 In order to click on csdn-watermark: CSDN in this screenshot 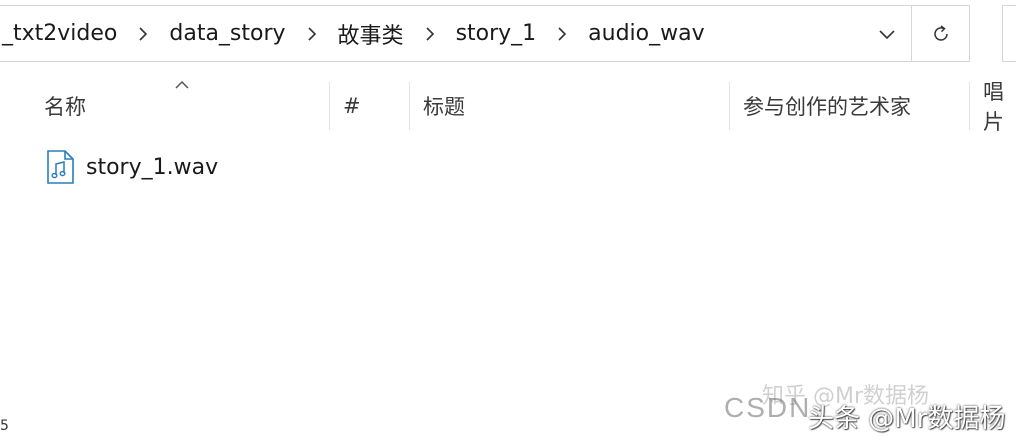, I will do `click(768, 407)`.